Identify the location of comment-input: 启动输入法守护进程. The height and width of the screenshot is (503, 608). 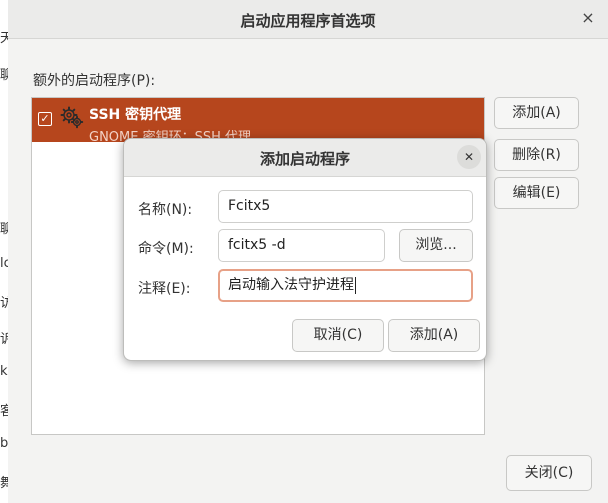
(345, 285).